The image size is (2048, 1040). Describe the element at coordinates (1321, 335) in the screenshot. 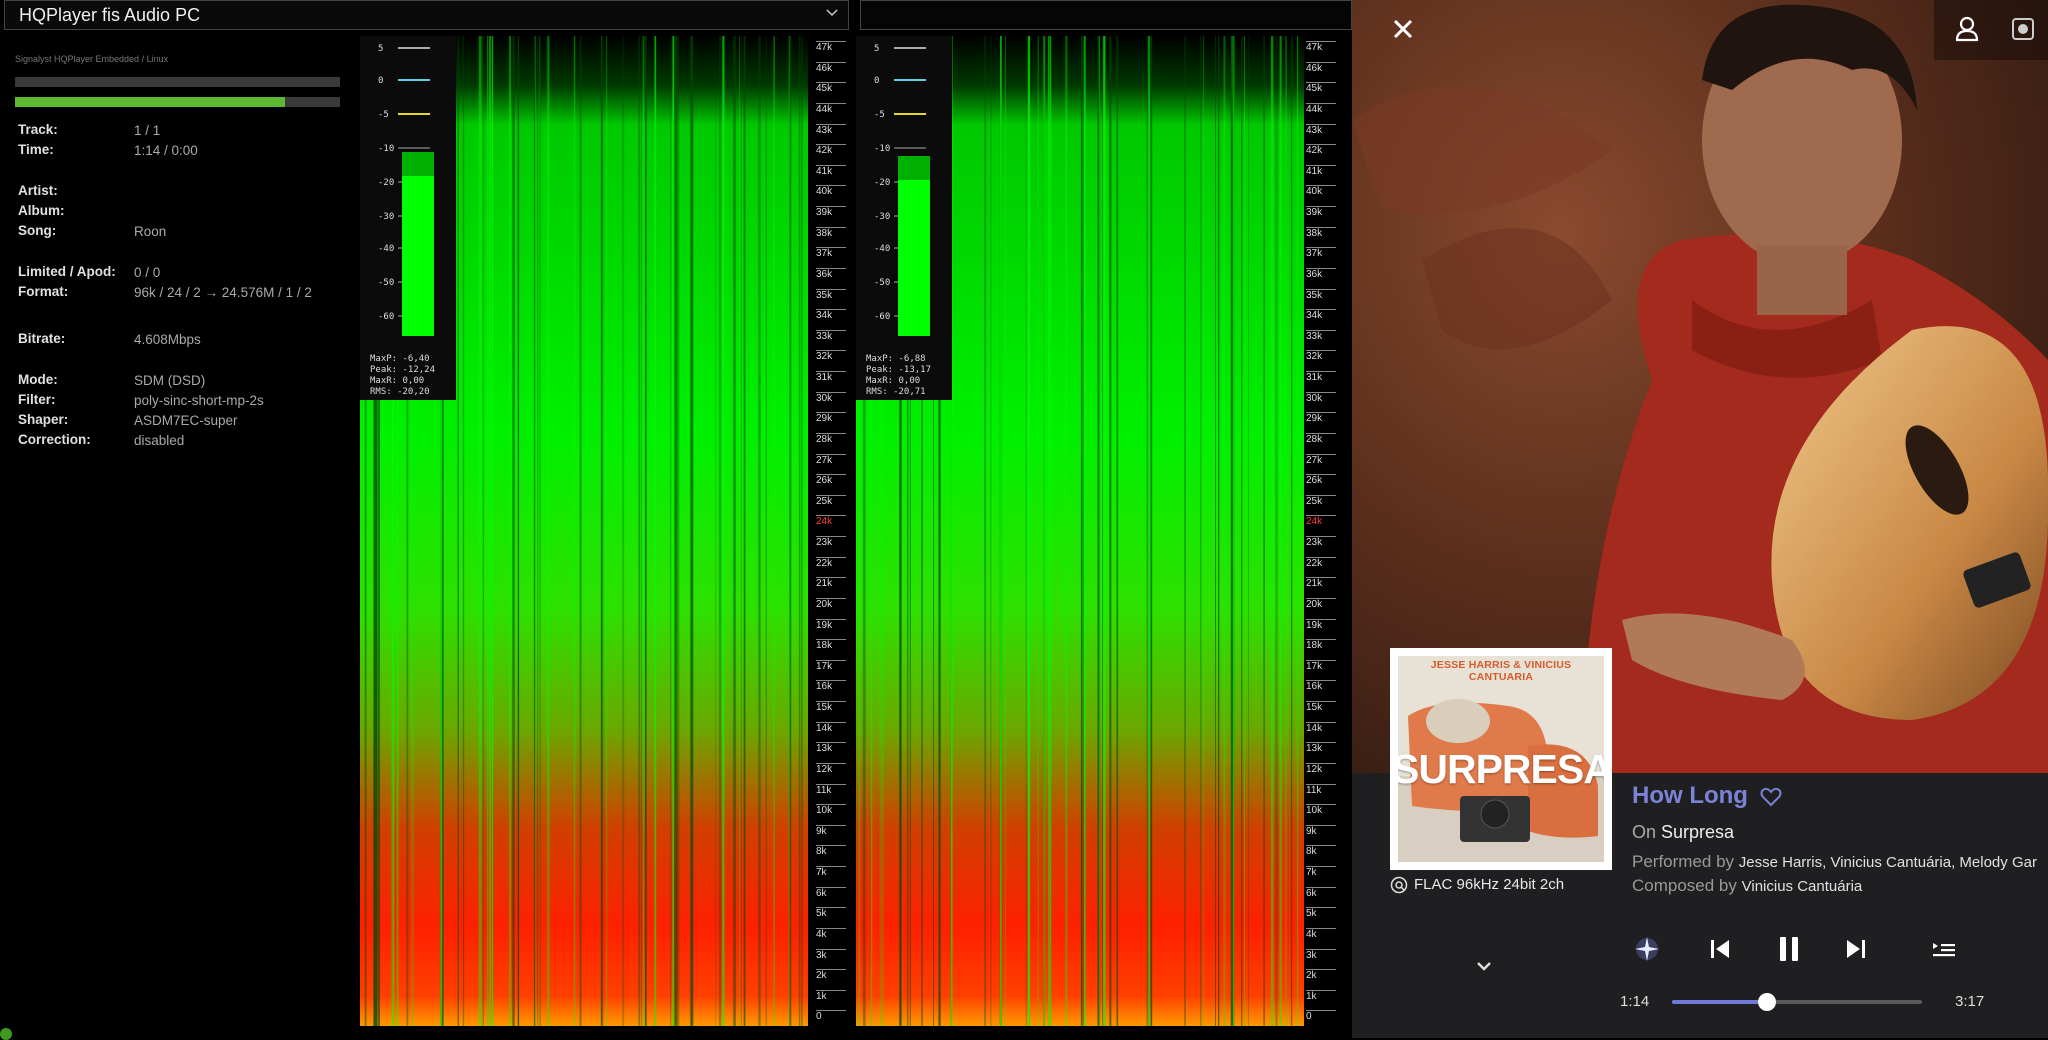

I see `frequency-label: 33k` at that location.